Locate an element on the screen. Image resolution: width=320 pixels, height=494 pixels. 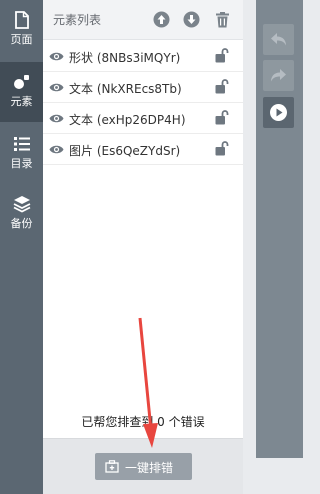
tool-strip-bottom is located at coordinates (279, 476).